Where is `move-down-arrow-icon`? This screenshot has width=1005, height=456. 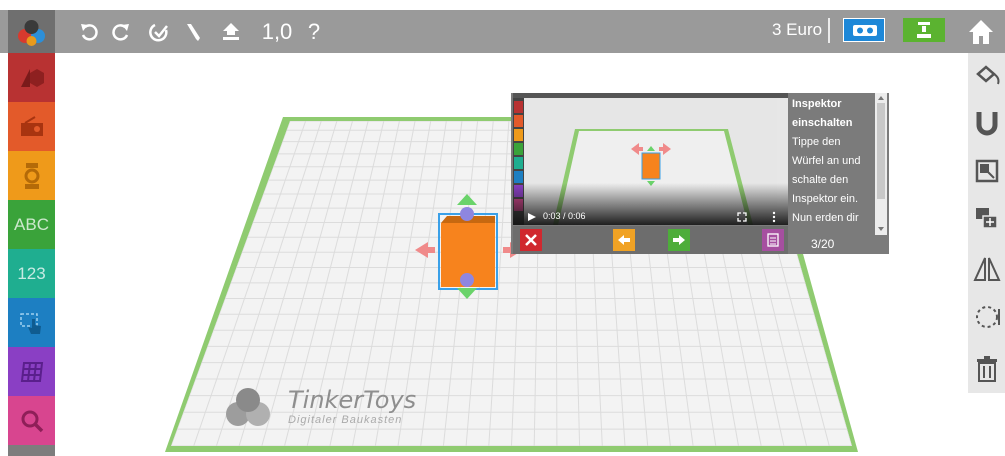
move-down-arrow-icon is located at coordinates (467, 293).